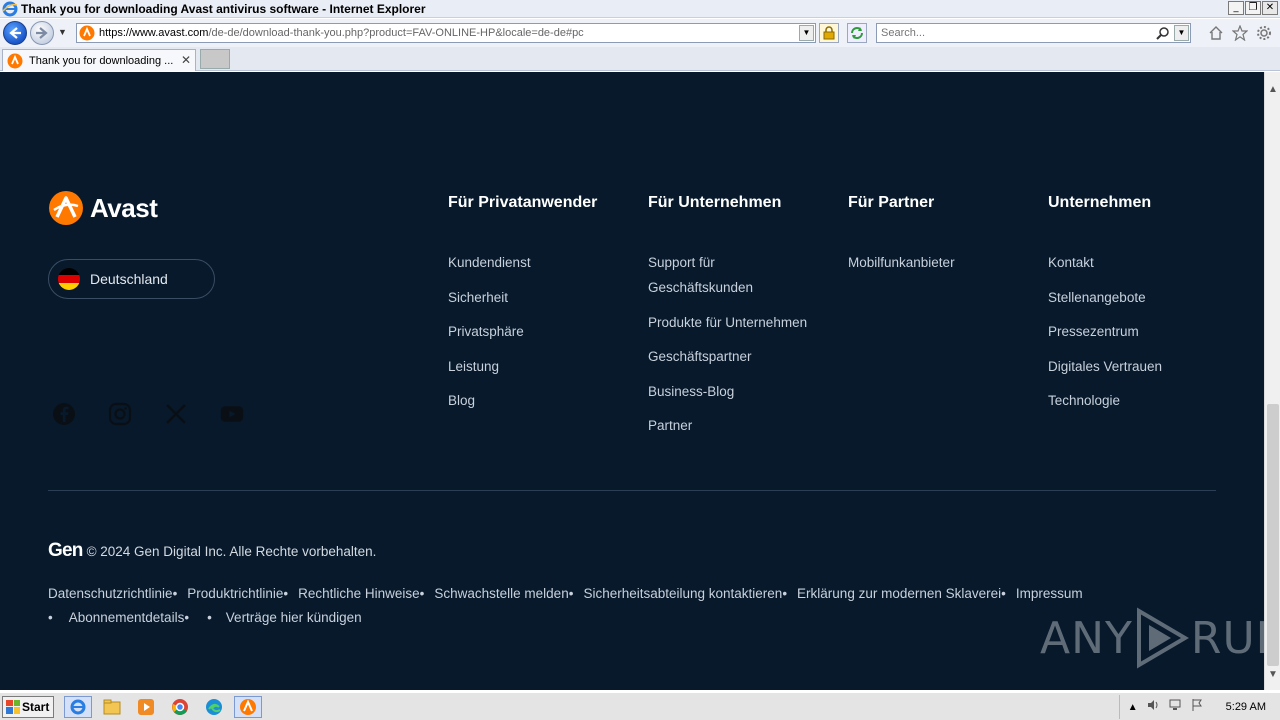 This screenshot has height=720, width=1280. I want to click on column-heading: Unternehmen, so click(1100, 202).